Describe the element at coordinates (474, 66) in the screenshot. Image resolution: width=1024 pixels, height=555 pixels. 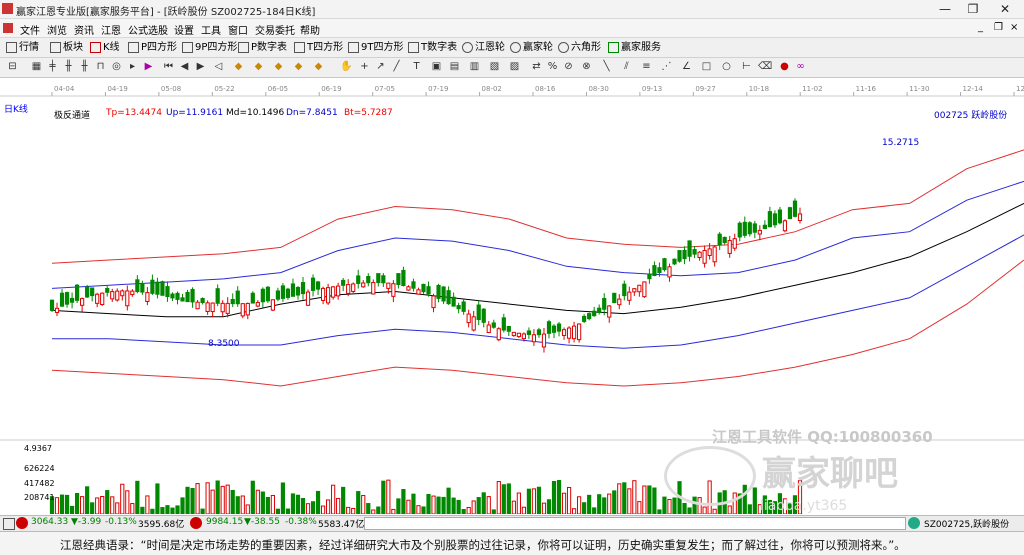
I see `table-icon: ▥` at that location.